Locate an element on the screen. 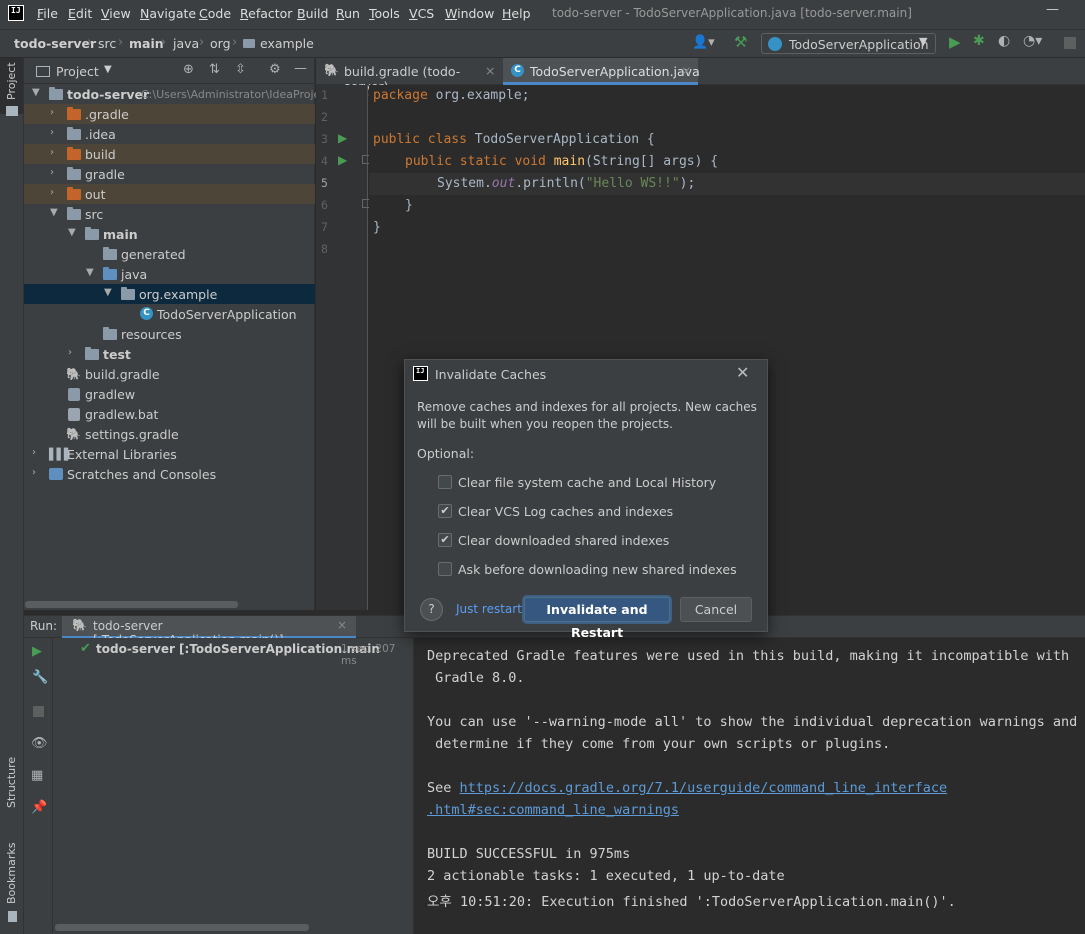 This screenshot has width=1085, height=934. locate-icon: ⊕ is located at coordinates (188, 69).